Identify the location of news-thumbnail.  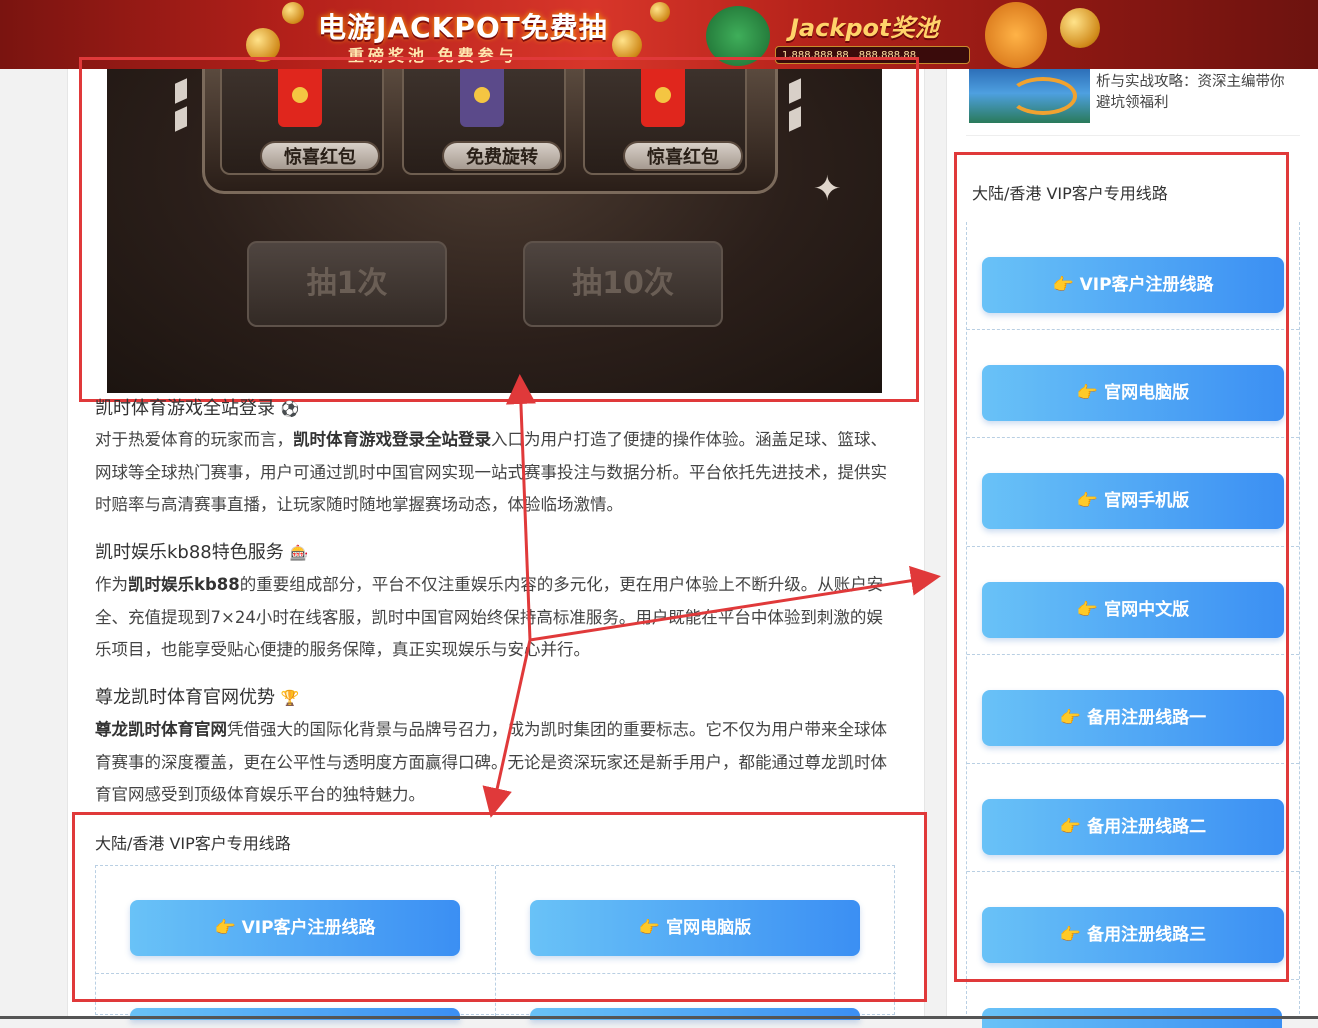
(1029, 96).